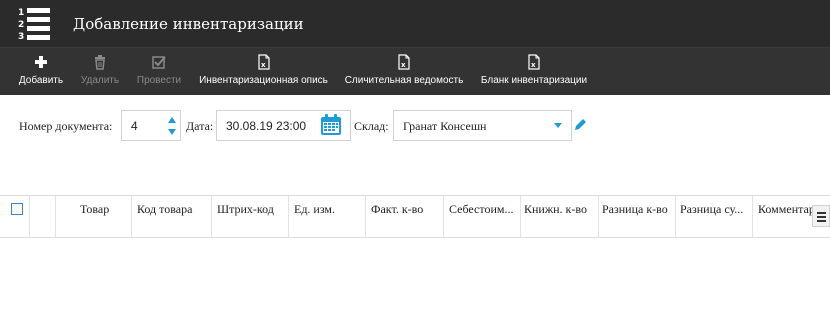  What do you see at coordinates (558, 125) in the screenshot?
I see `chevron-down-icon` at bounding box center [558, 125].